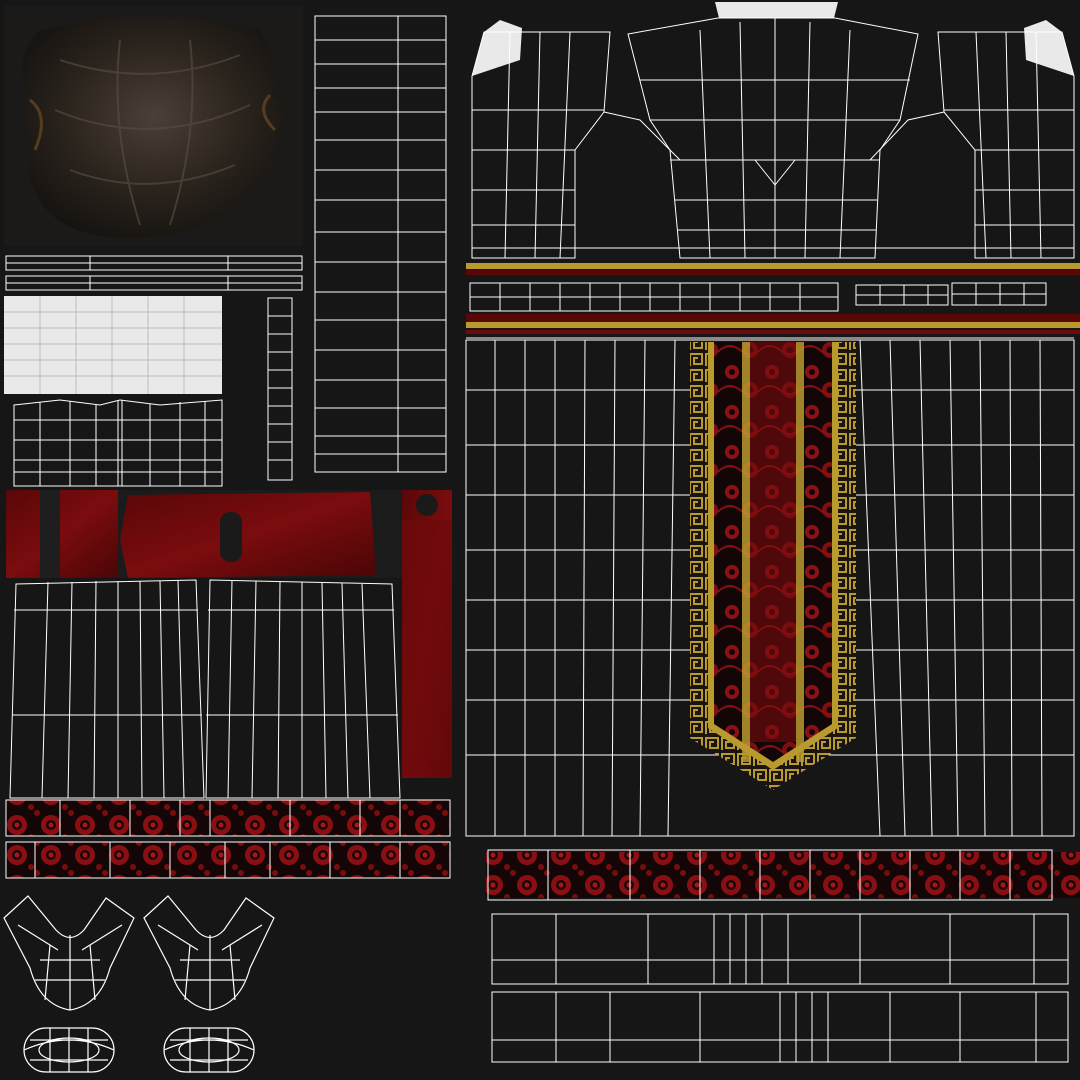 The image size is (1080, 1080). Describe the element at coordinates (228, 839) in the screenshot. I see `floral-trim-left` at that location.